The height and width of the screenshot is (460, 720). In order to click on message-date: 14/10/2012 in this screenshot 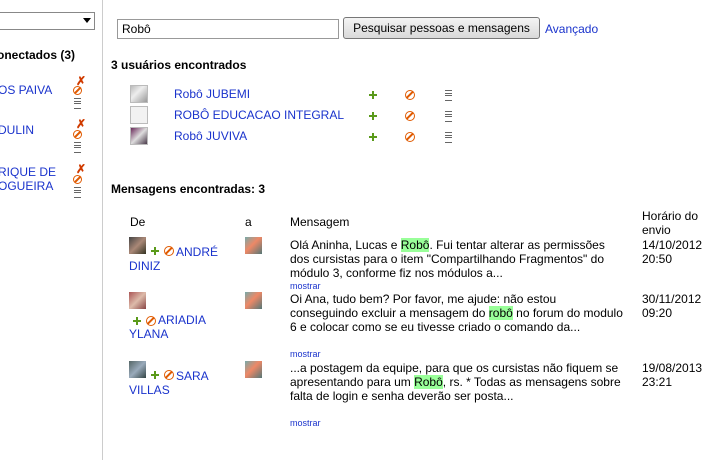, I will do `click(672, 245)`.